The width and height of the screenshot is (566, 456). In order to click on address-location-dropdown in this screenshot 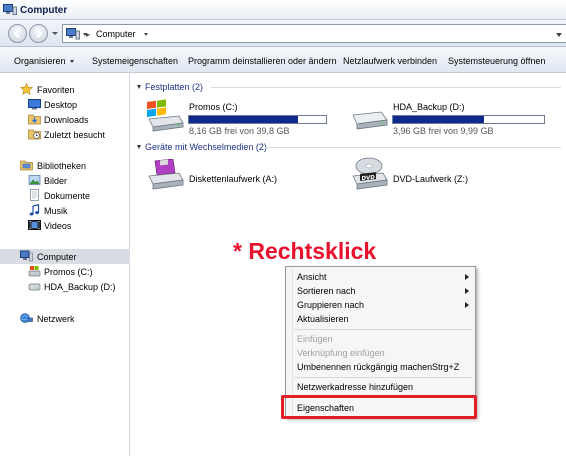, I will do `click(146, 34)`.